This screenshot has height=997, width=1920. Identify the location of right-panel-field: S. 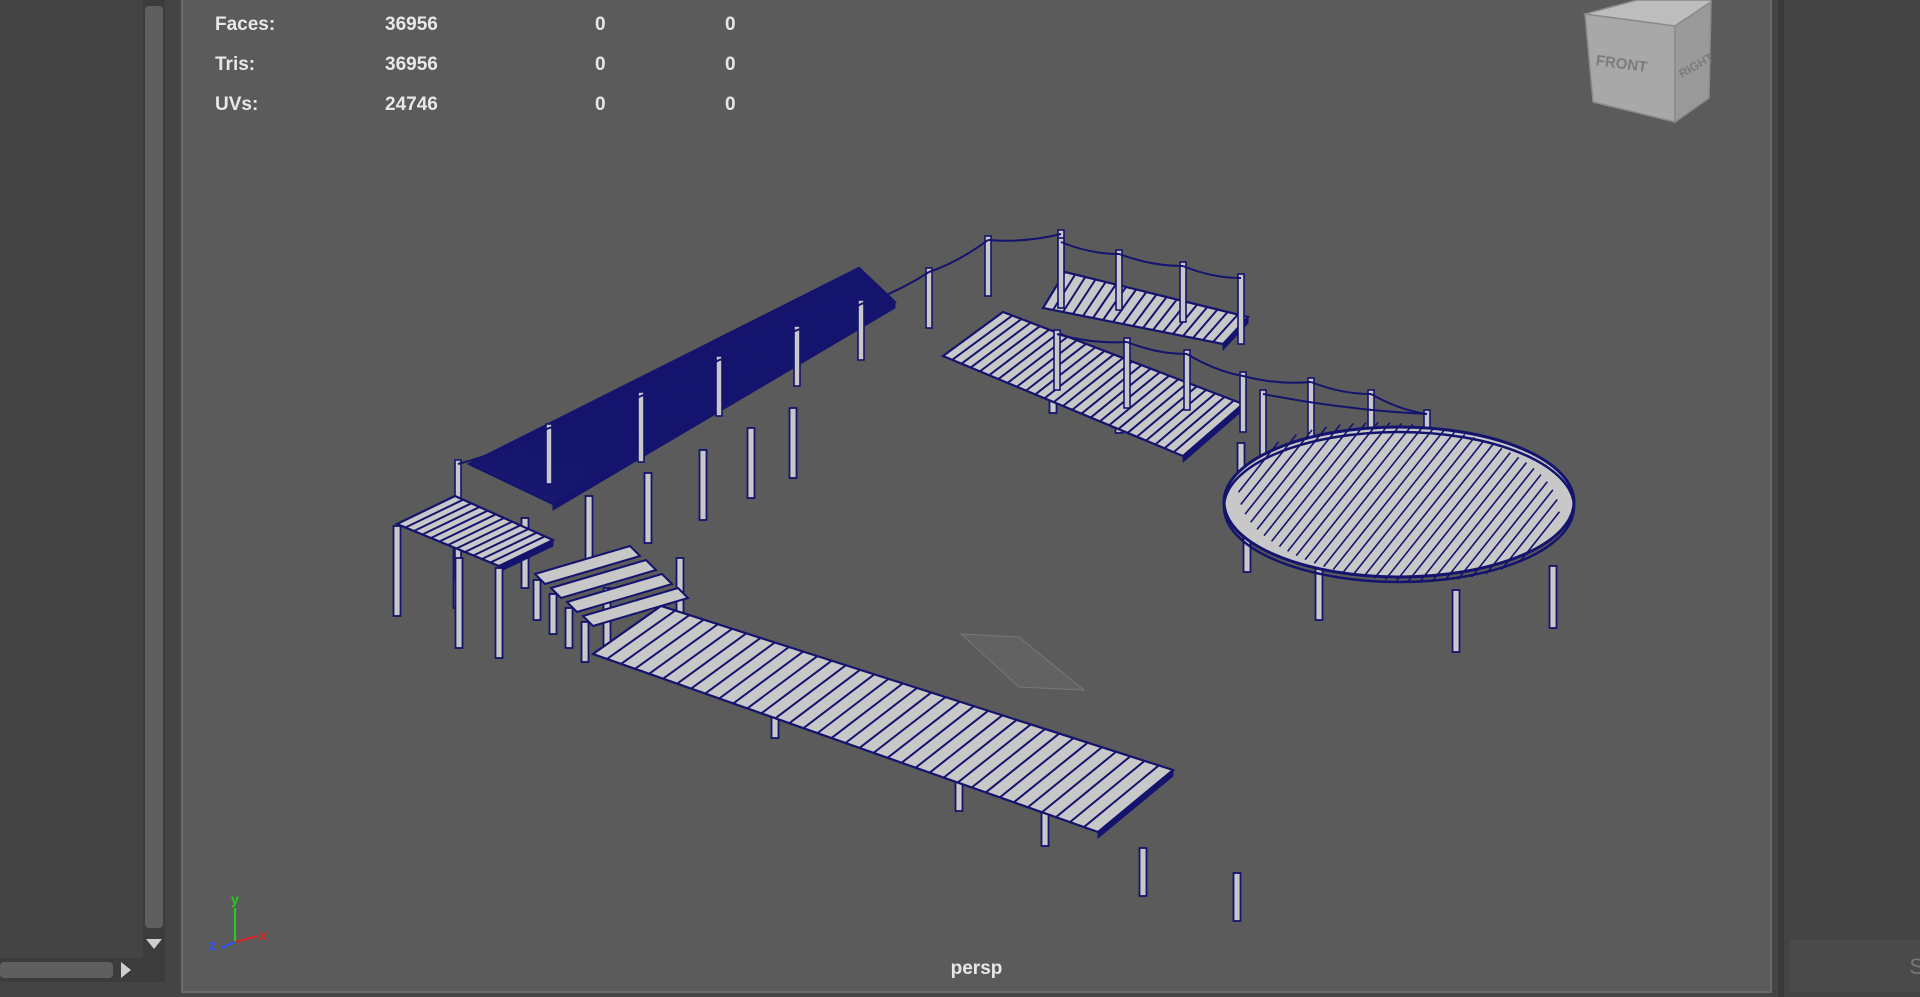
(1855, 966).